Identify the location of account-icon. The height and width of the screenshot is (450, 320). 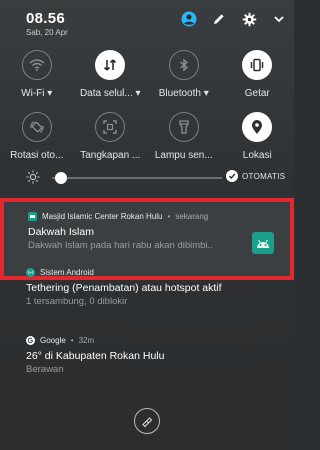
(189, 19).